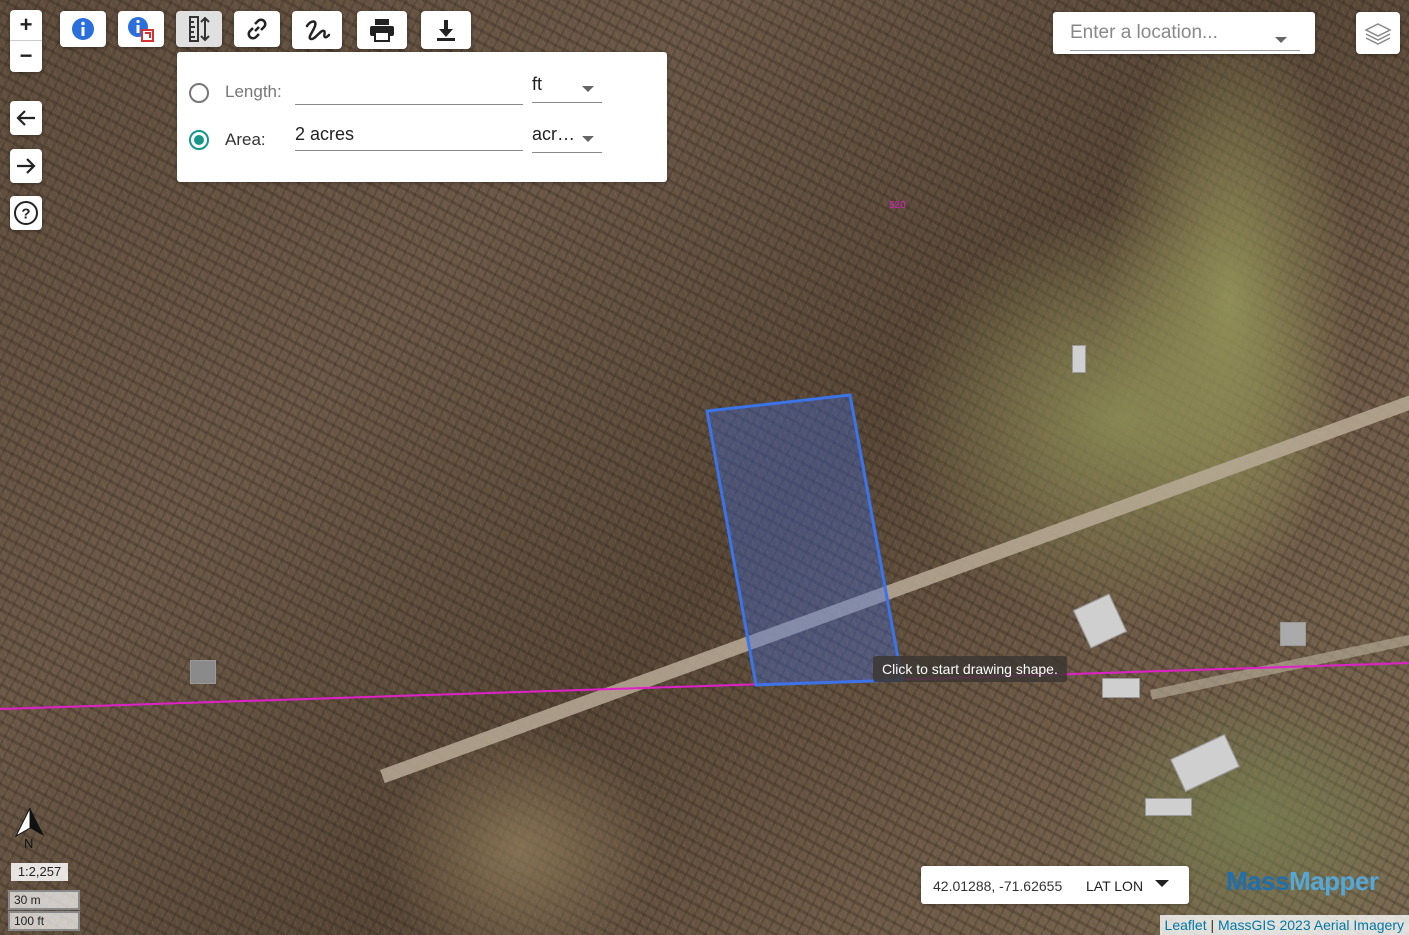  Describe the element at coordinates (26, 56) in the screenshot. I see `zoom-out-button: −` at that location.